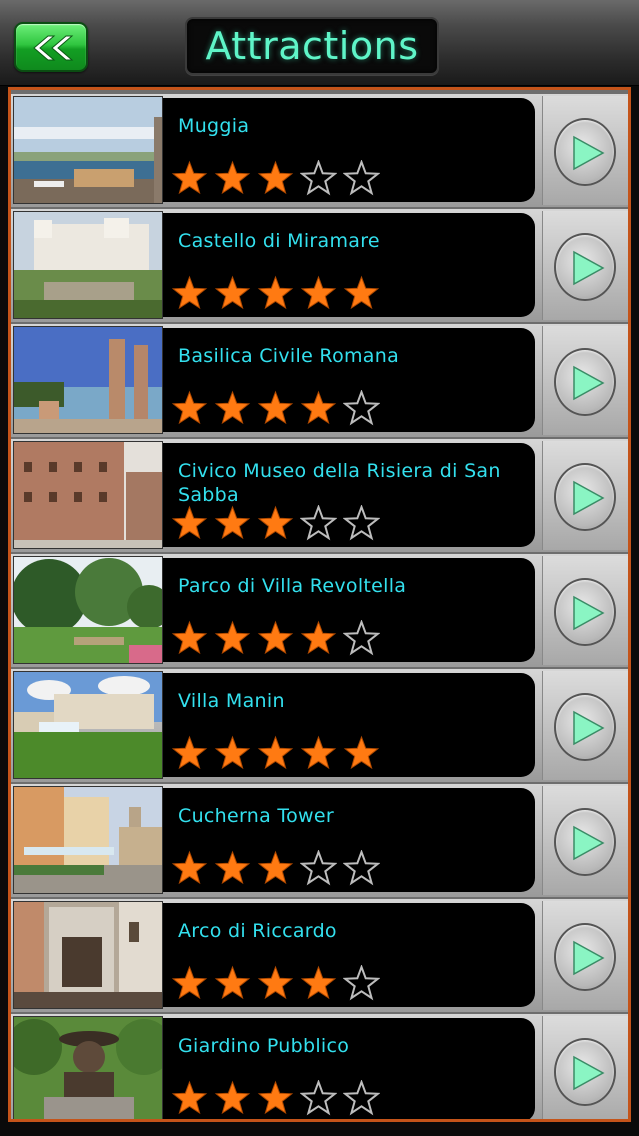 The image size is (639, 1136). I want to click on attraction-info: Civico Museo della Risiera di San Sabba, so click(349, 495).